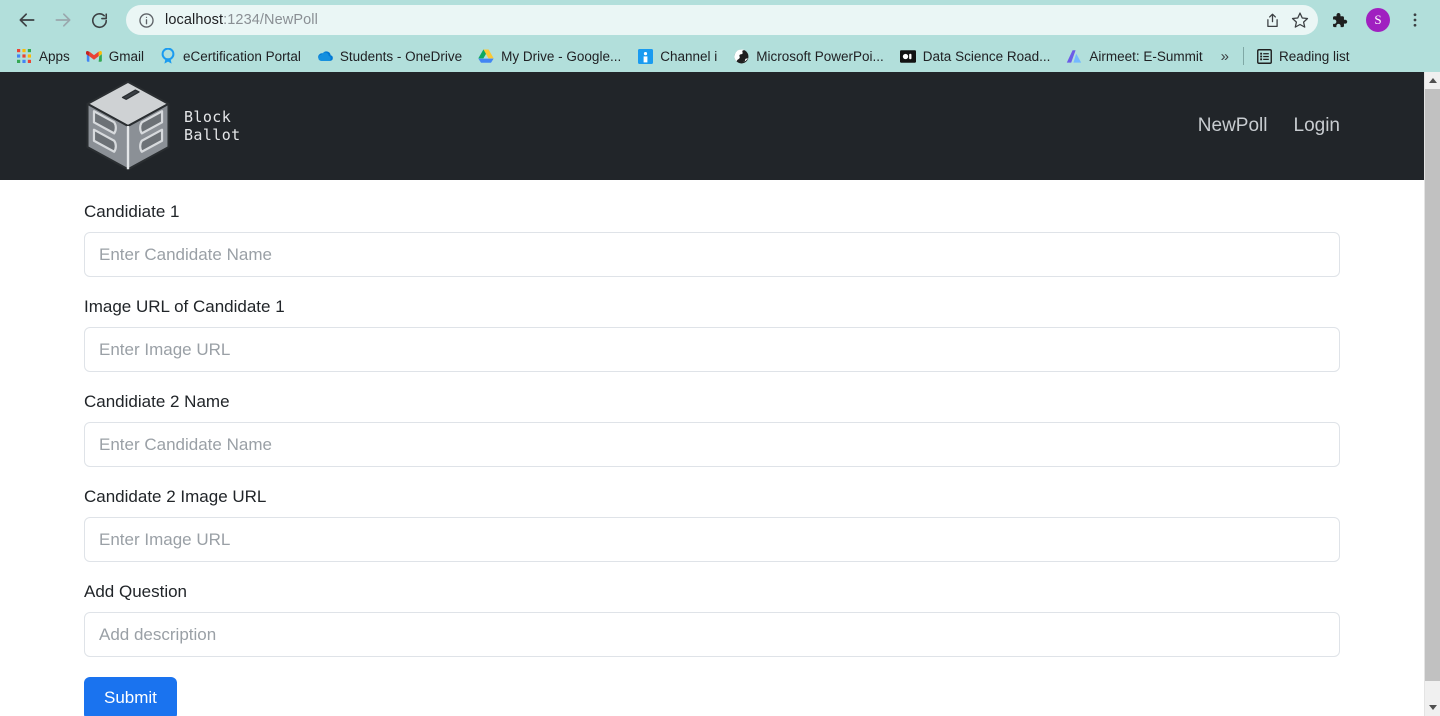 Image resolution: width=1440 pixels, height=716 pixels. Describe the element at coordinates (130, 696) in the screenshot. I see `submit-button: Submit` at that location.